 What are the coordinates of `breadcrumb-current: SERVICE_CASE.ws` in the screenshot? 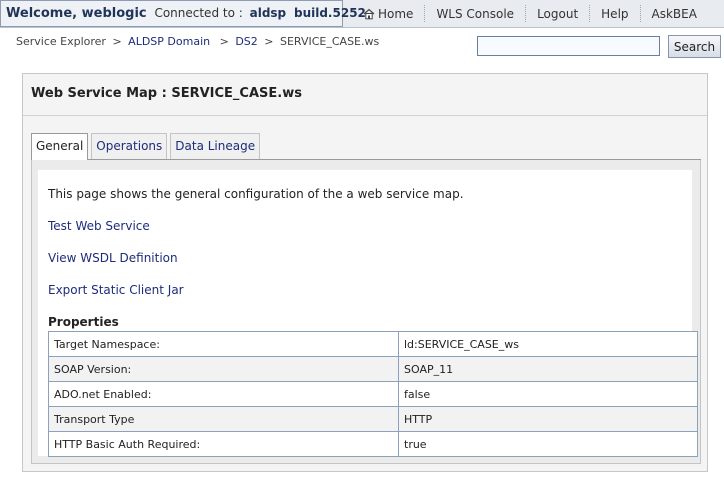 It's located at (329, 41).